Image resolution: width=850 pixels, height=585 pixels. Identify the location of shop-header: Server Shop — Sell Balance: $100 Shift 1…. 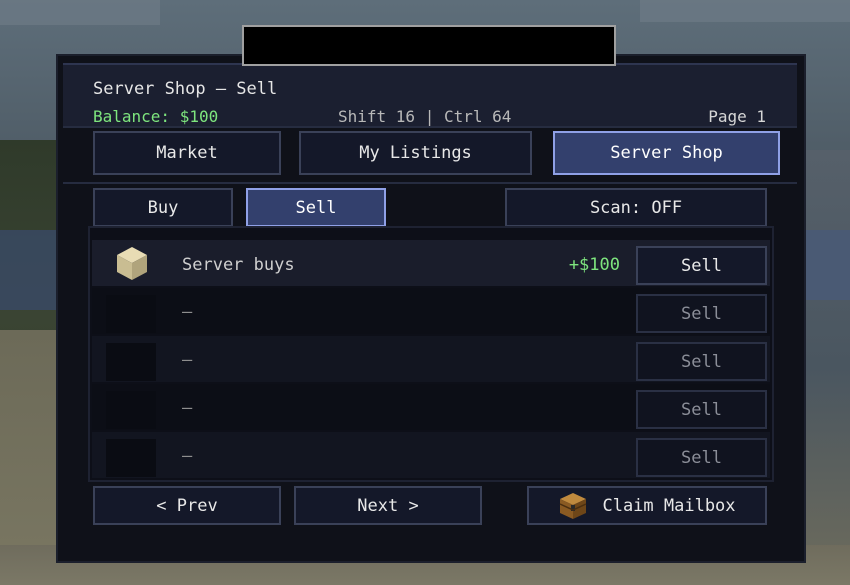
(430, 94).